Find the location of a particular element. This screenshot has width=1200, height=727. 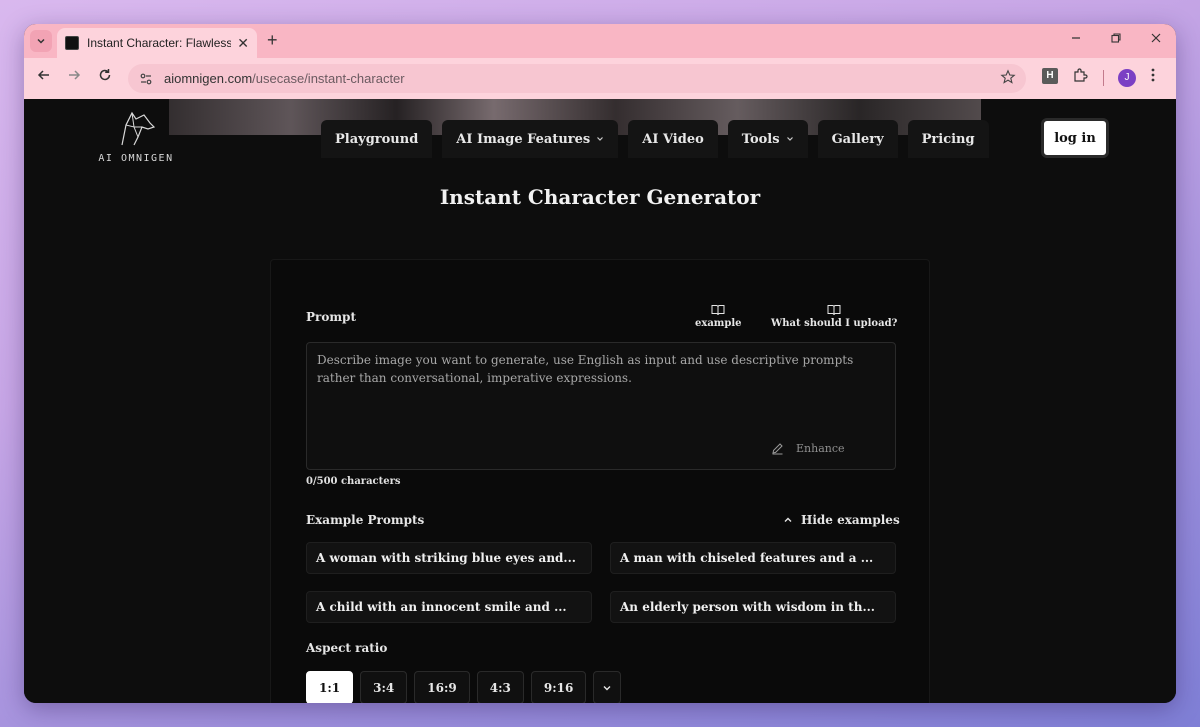

nav-ai-video: AI Video is located at coordinates (673, 139).